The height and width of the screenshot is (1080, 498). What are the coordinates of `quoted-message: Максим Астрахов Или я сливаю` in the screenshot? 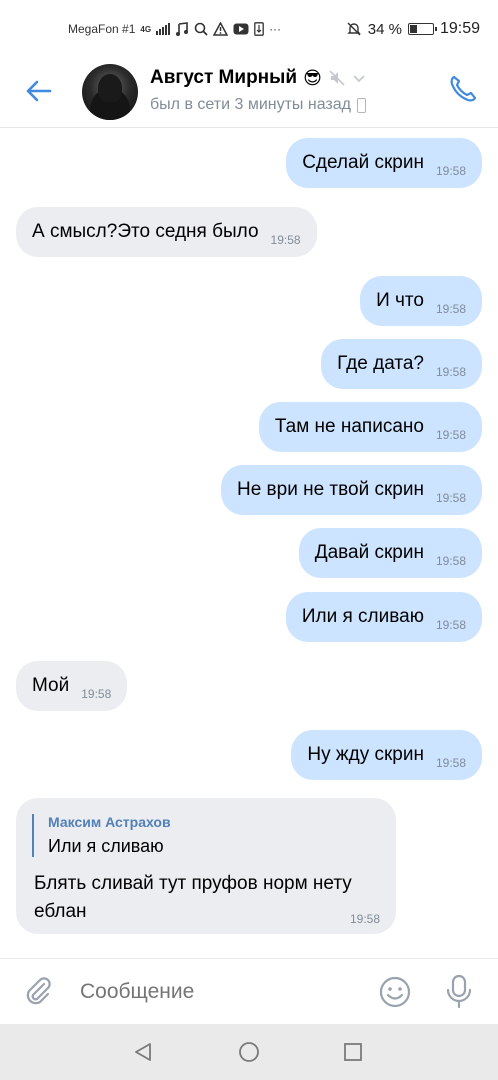 It's located at (101, 835).